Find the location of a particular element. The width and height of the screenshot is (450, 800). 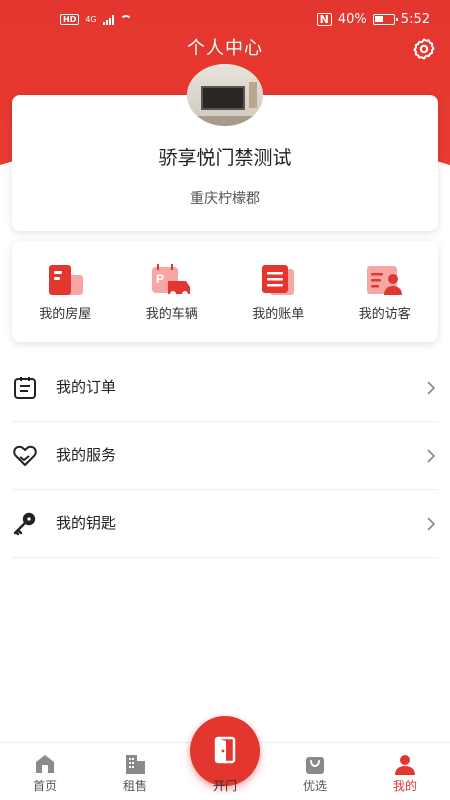

quick-action-label: 我的车辆 is located at coordinates (171, 314).